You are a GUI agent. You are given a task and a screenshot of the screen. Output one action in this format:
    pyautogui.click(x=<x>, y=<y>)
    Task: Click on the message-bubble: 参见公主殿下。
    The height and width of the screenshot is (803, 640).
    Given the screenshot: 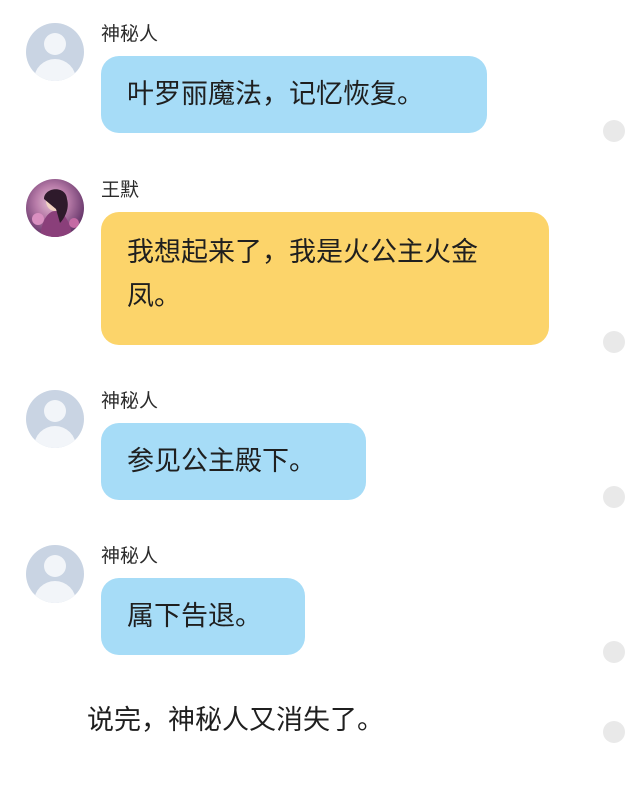 What is the action you would take?
    pyautogui.click(x=233, y=461)
    